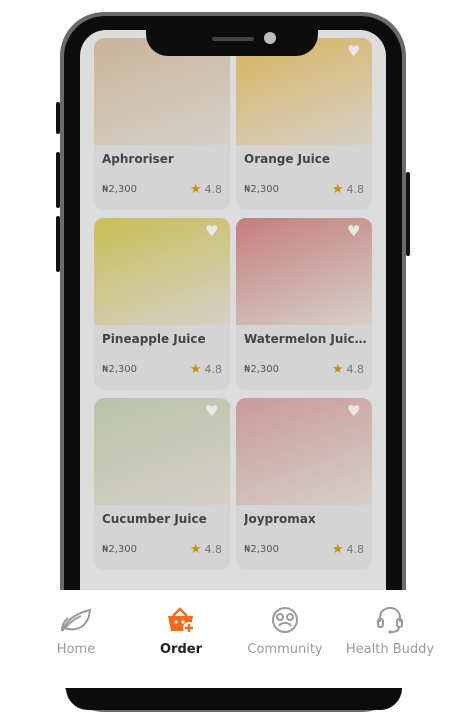 This screenshot has height=714, width=464. I want to click on front-camera, so click(270, 38).